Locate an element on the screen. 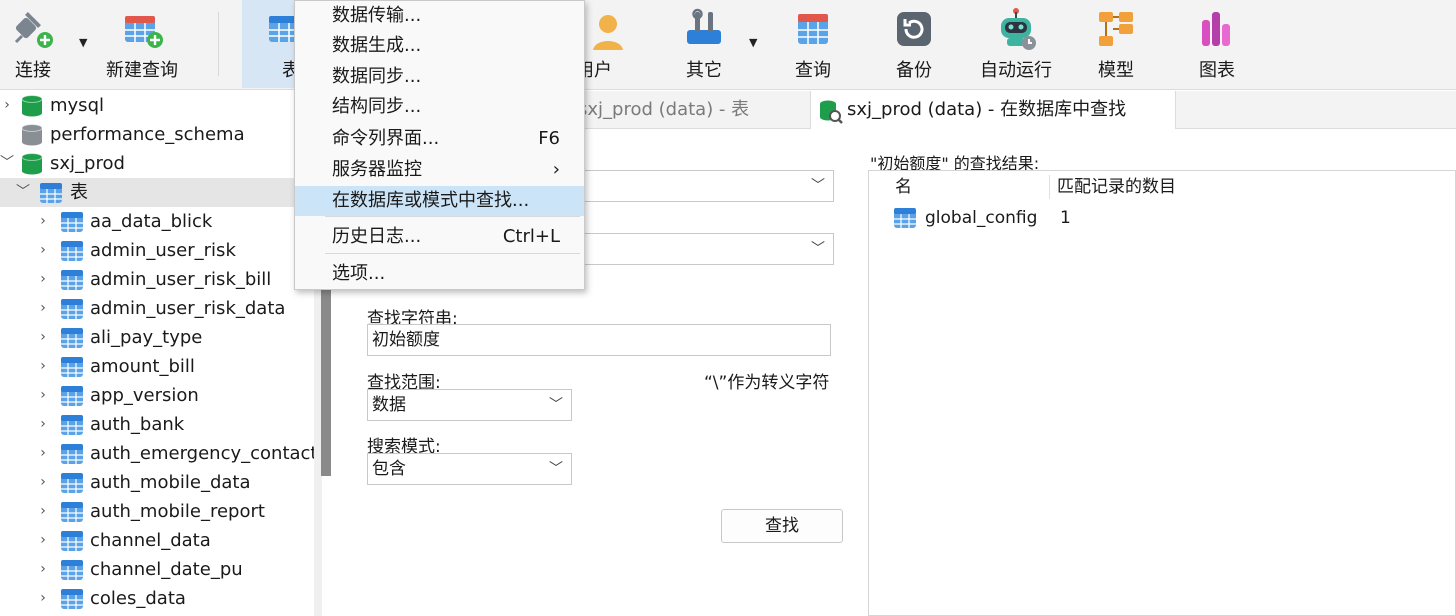 The height and width of the screenshot is (616, 1456). tree-item-label: mysql is located at coordinates (77, 105).